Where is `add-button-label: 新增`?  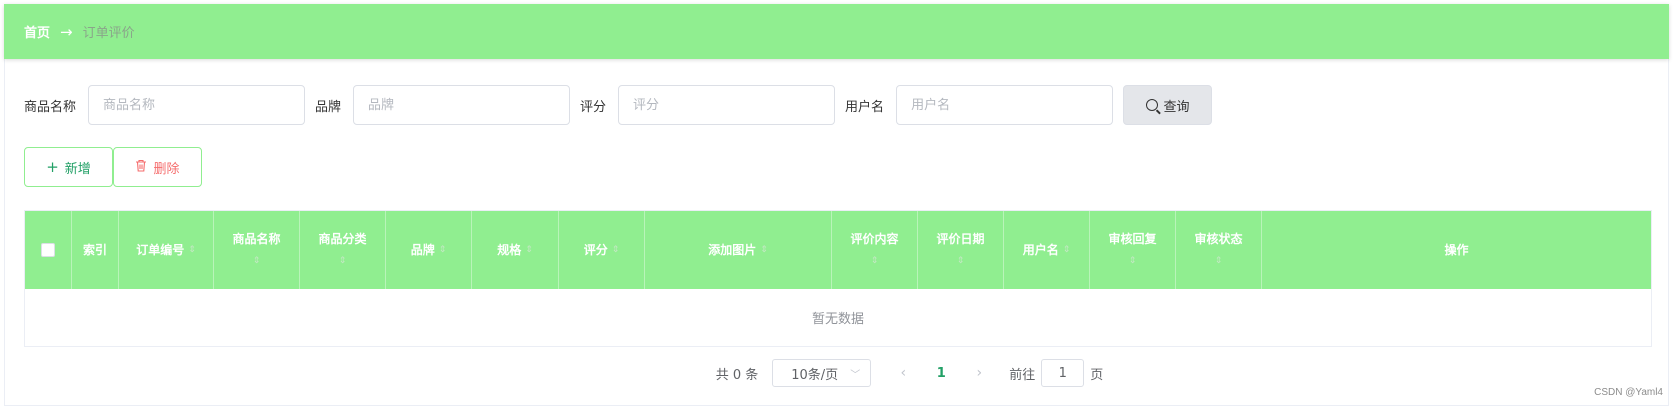
add-button-label: 新增 is located at coordinates (77, 169).